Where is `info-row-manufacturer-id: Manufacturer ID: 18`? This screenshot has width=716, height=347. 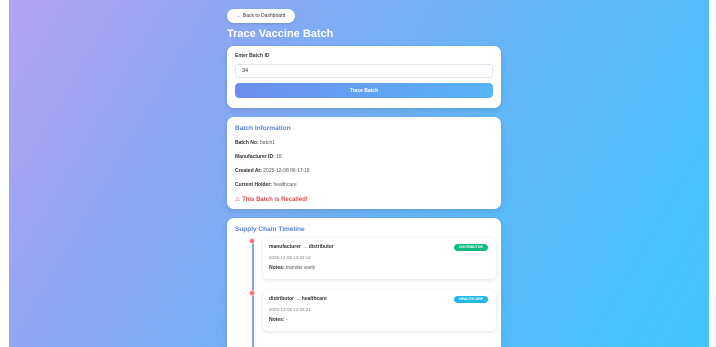 info-row-manufacturer-id: Manufacturer ID: 18 is located at coordinates (364, 157).